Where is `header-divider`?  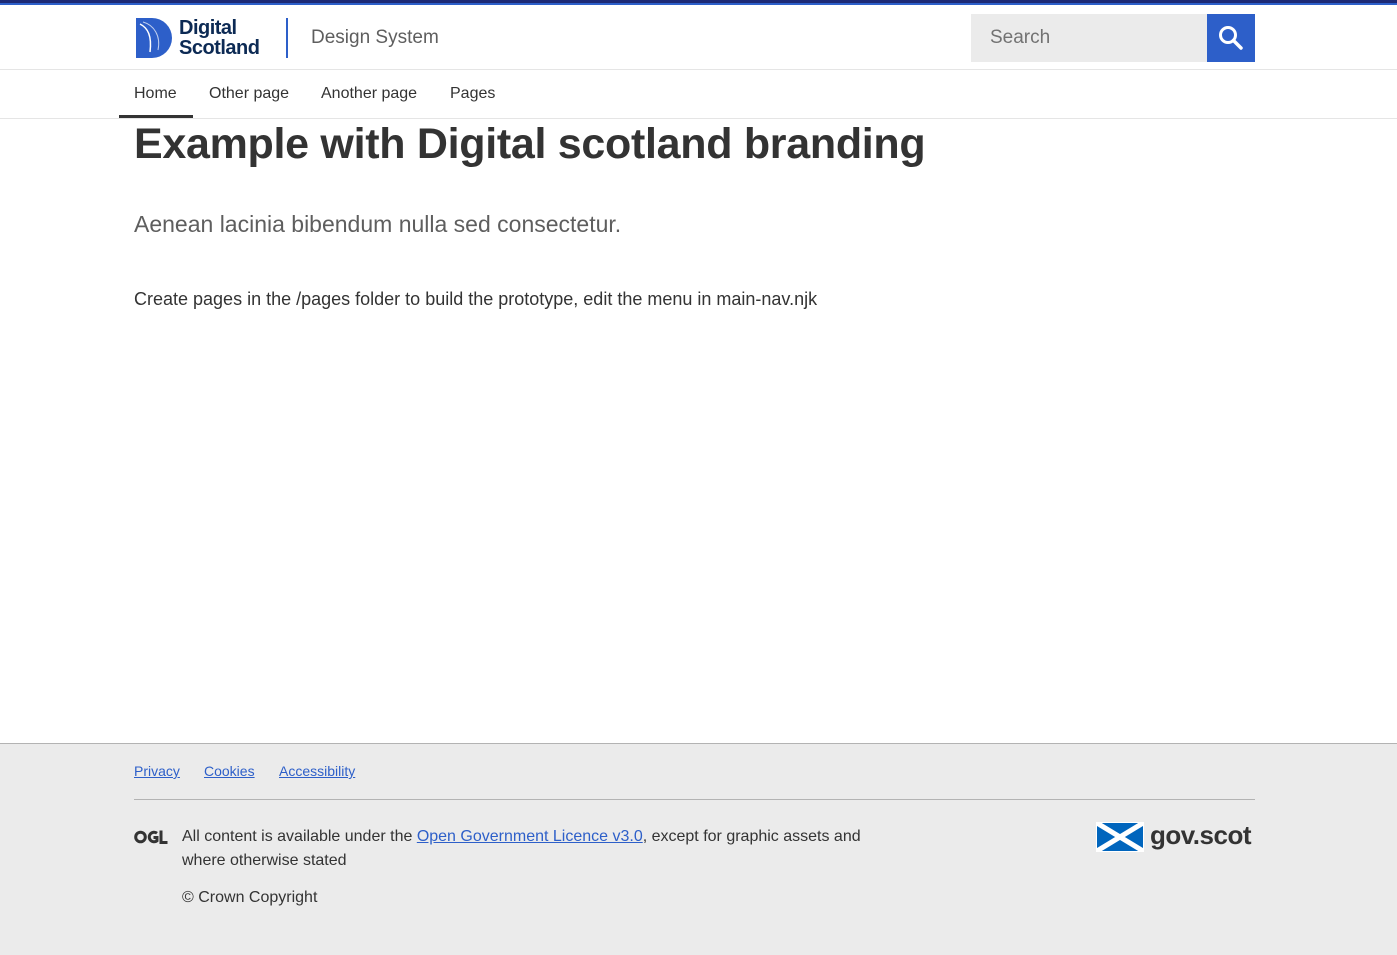 header-divider is located at coordinates (287, 38).